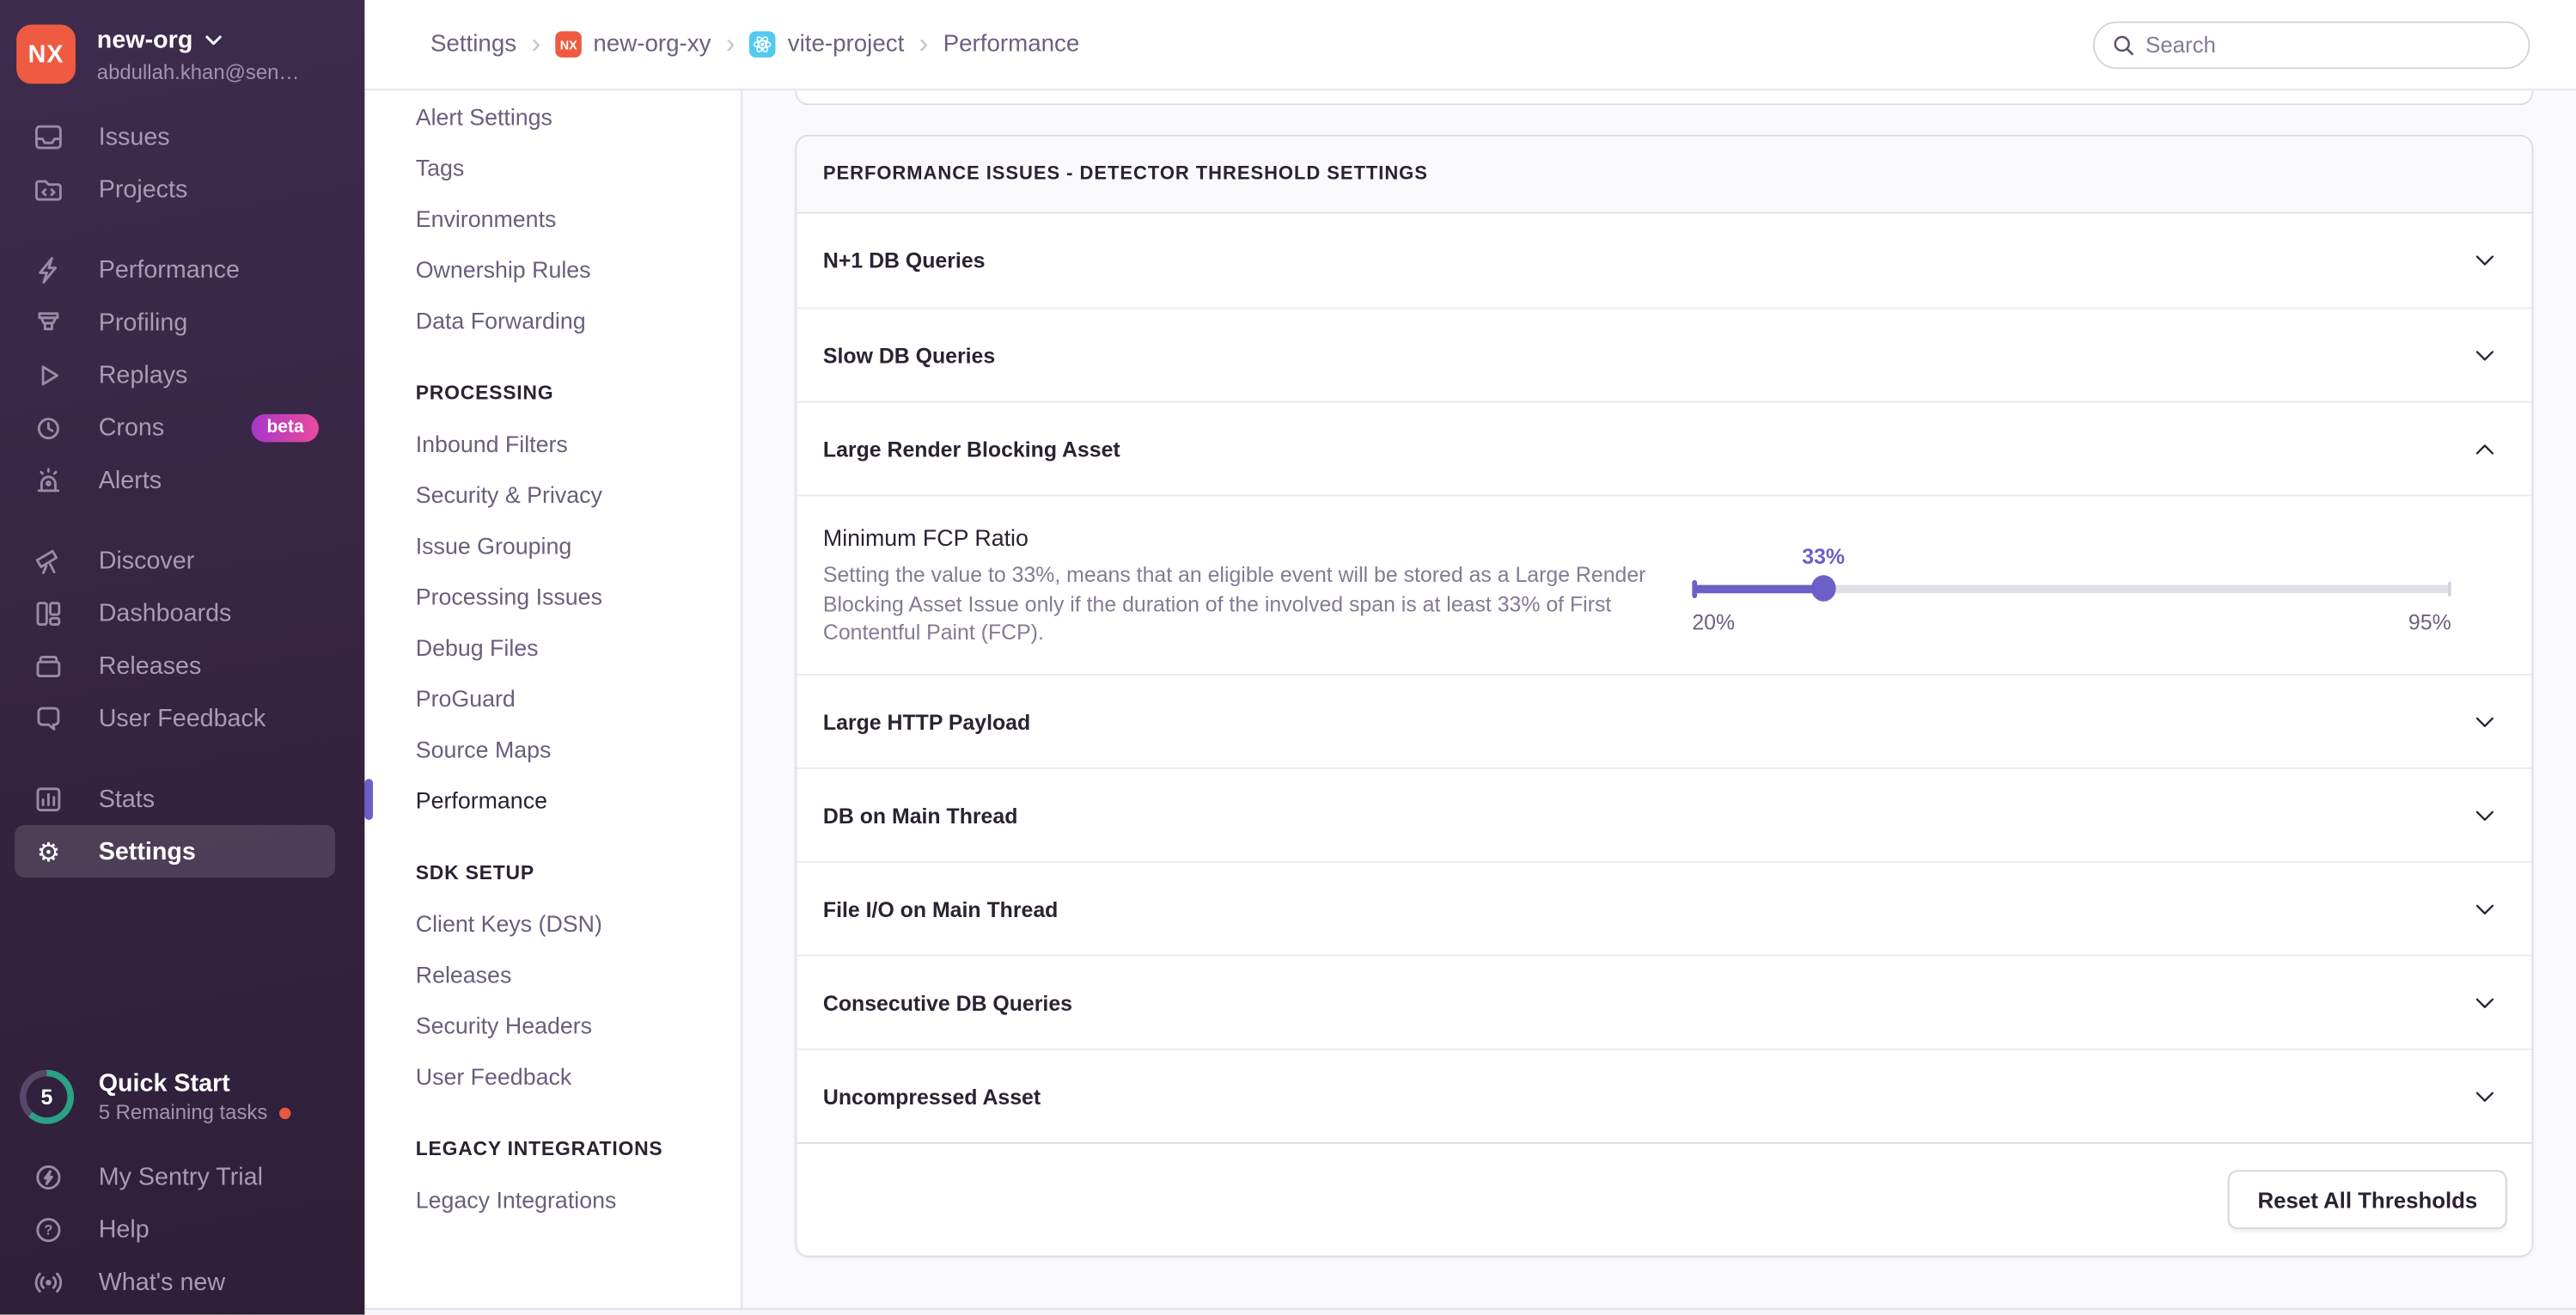 The image size is (2576, 1315). Describe the element at coordinates (147, 851) in the screenshot. I see `sidebar-item-label: Settings` at that location.